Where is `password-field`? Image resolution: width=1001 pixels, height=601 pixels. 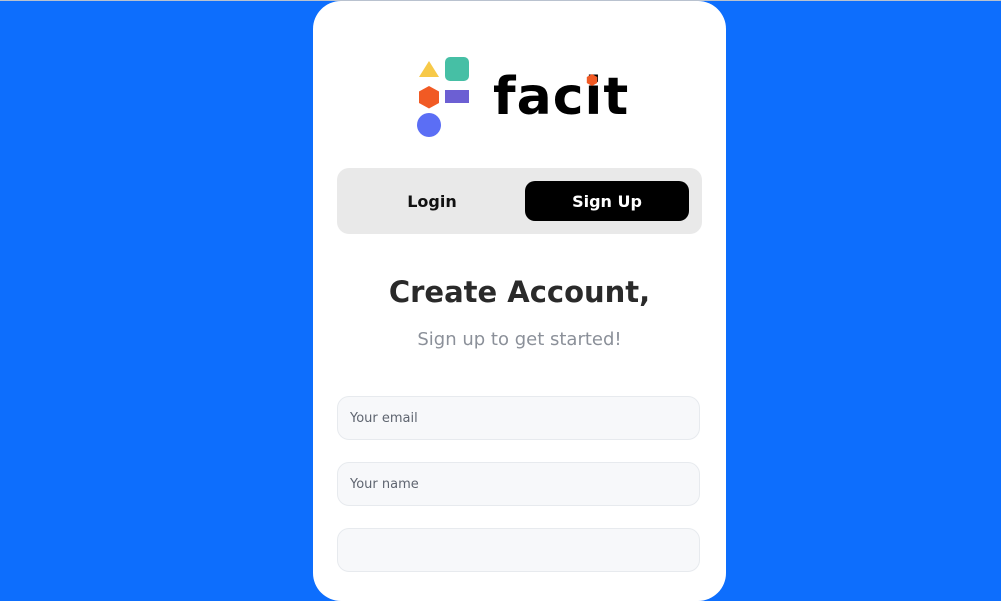
password-field is located at coordinates (518, 550).